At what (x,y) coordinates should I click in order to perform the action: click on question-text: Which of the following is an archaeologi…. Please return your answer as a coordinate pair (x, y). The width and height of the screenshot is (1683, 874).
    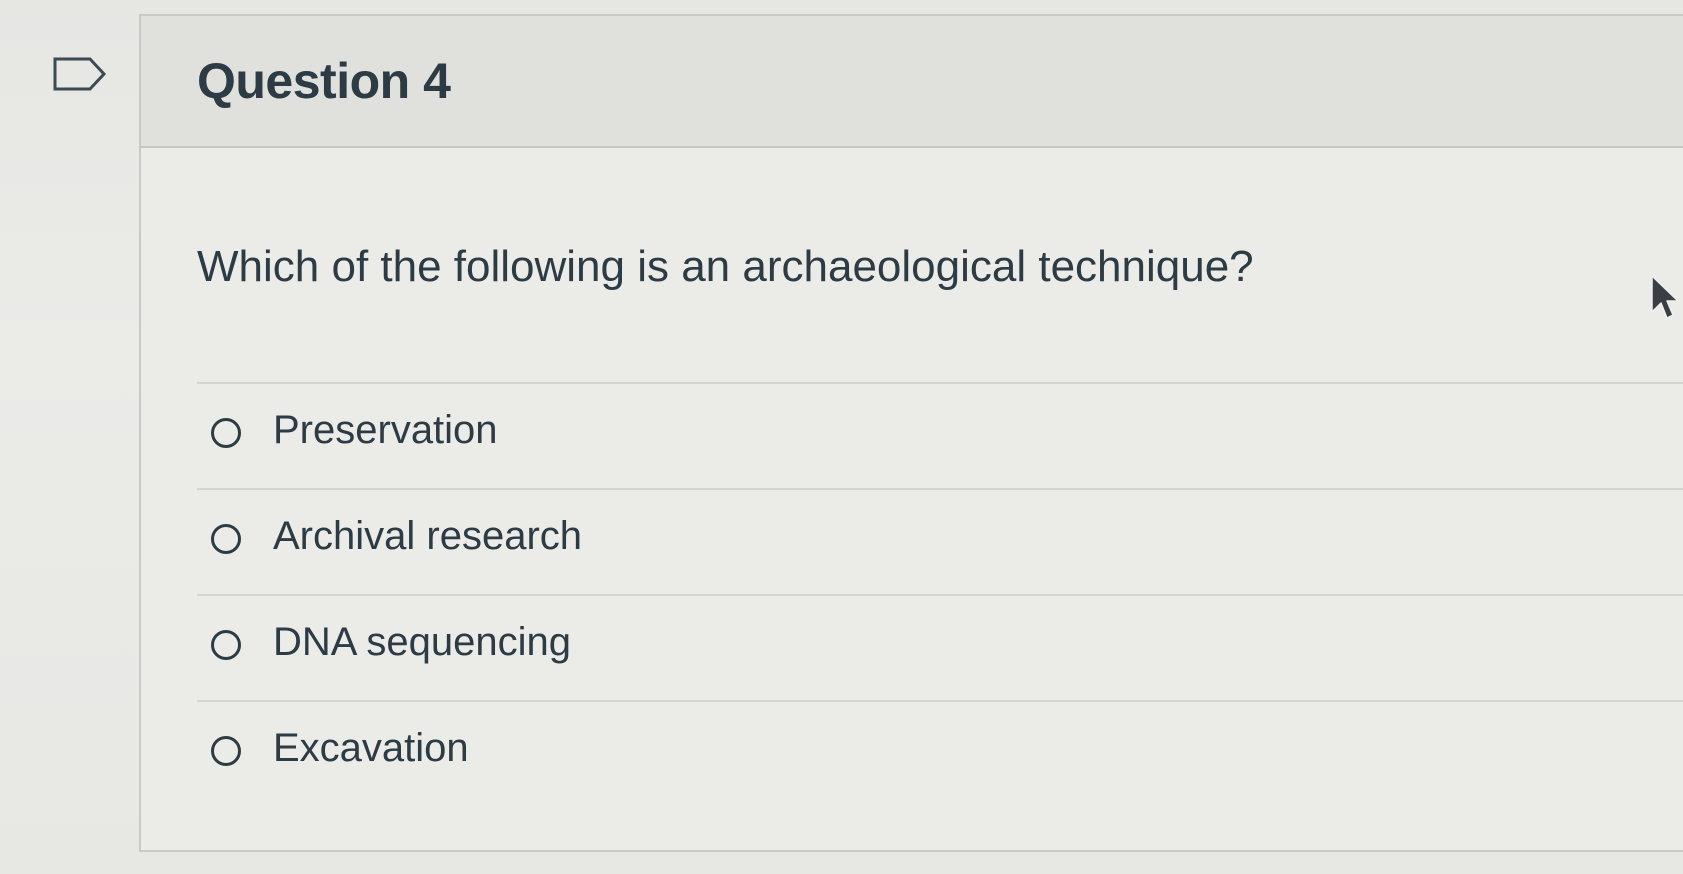
    Looking at the image, I should click on (725, 266).